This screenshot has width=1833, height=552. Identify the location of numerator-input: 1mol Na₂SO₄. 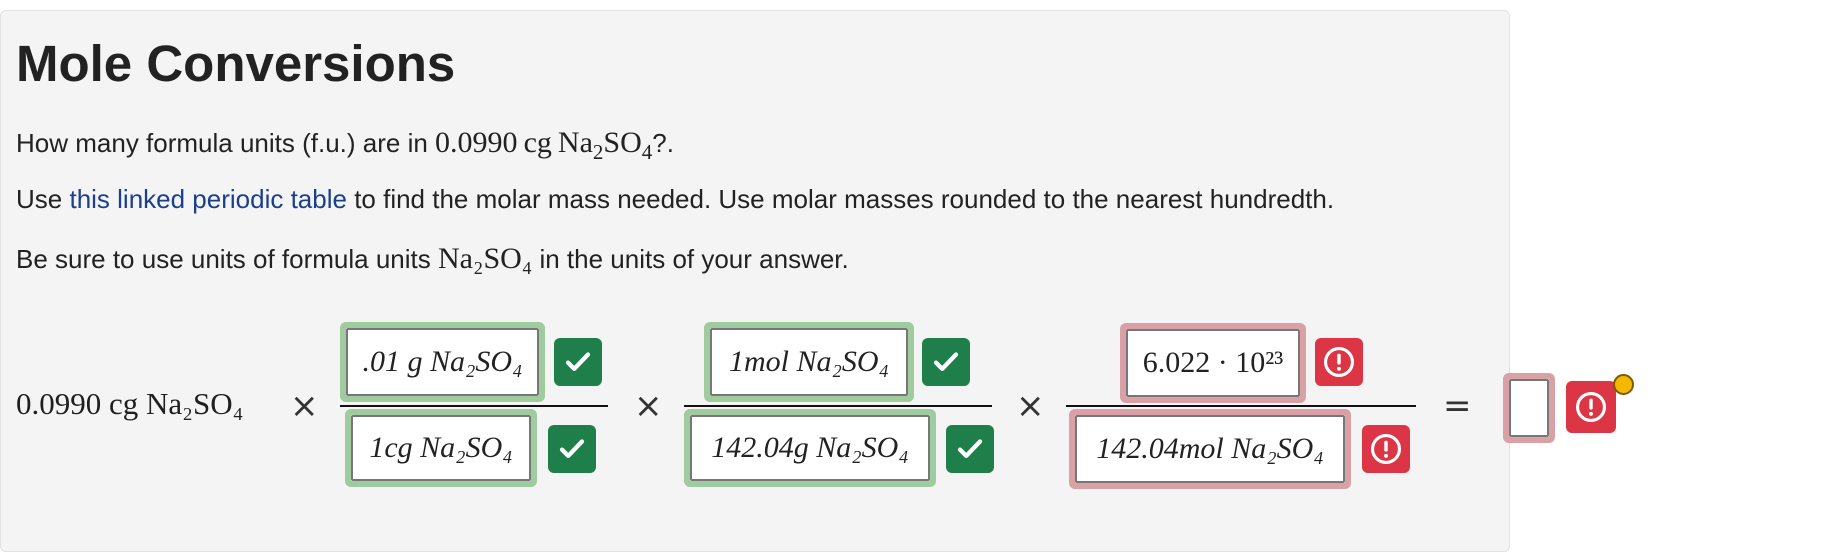
(809, 362).